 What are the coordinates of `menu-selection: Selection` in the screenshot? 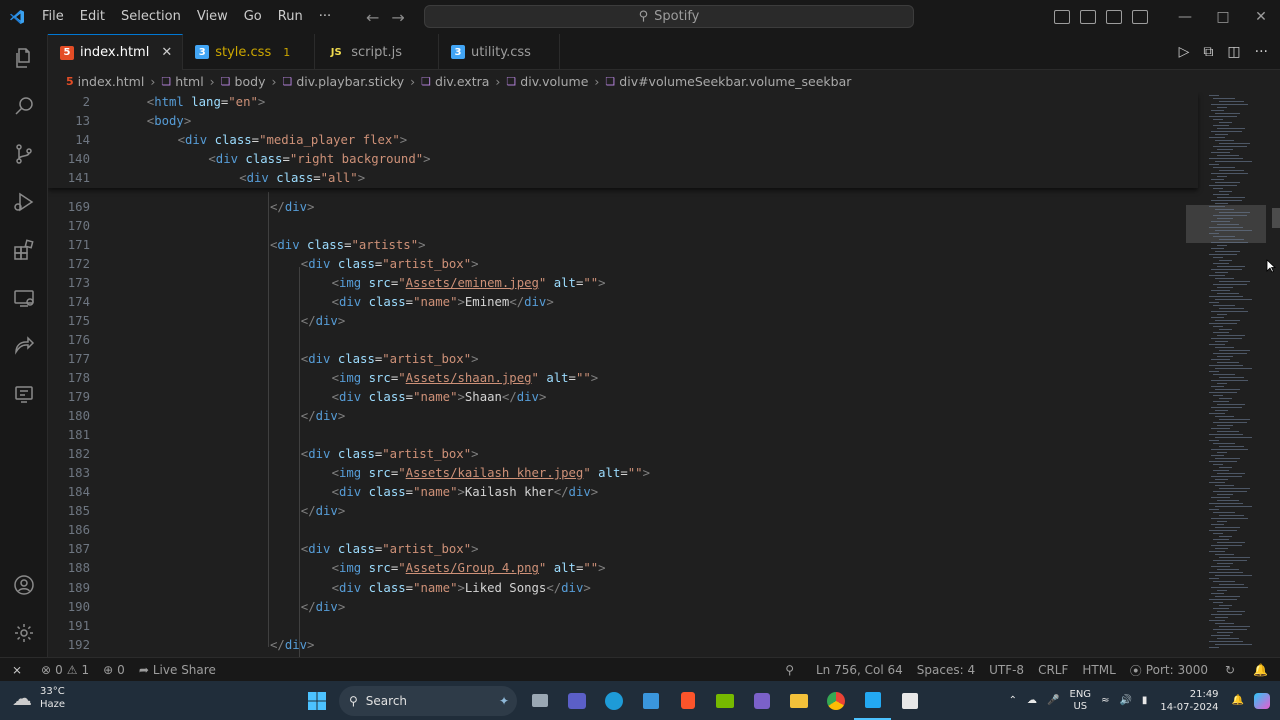 It's located at (151, 17).